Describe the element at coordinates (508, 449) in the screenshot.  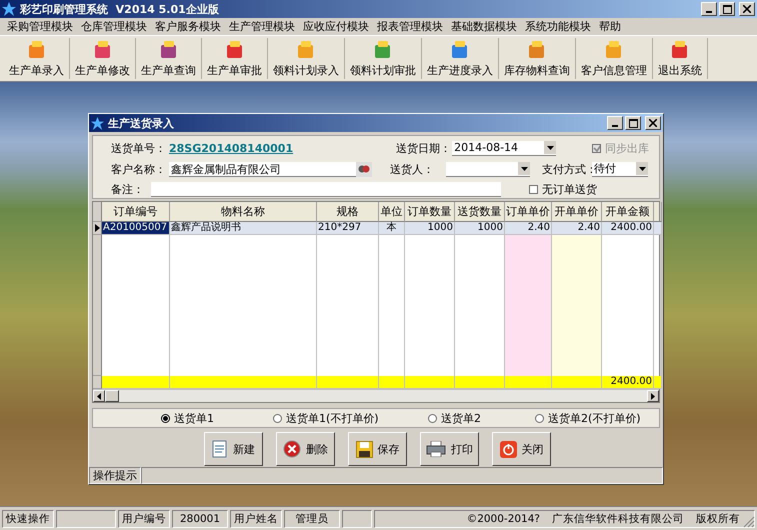
I see `power-icon` at that location.